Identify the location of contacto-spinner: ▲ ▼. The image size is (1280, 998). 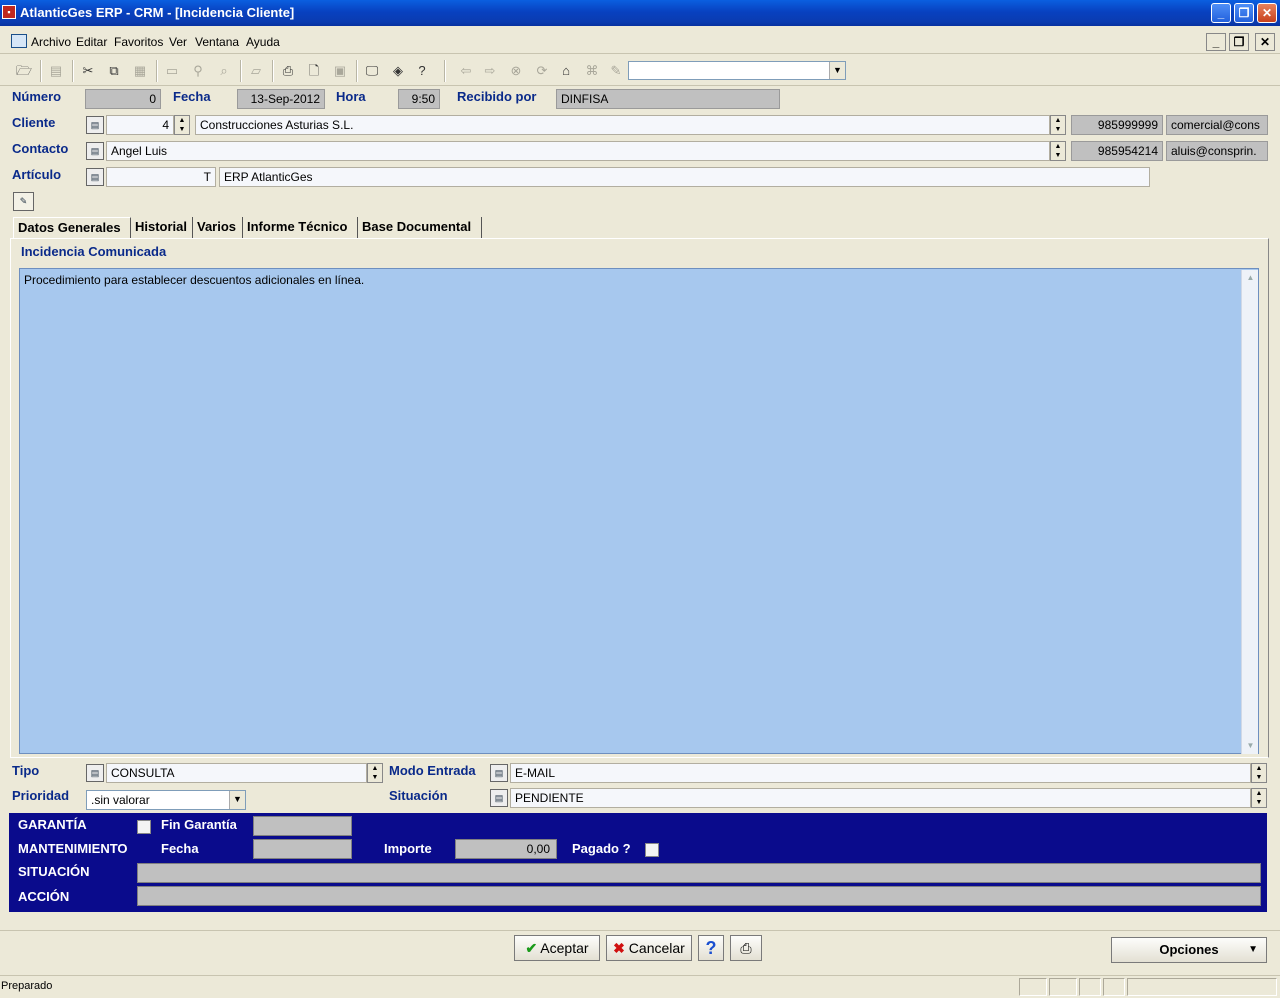
(1058, 151).